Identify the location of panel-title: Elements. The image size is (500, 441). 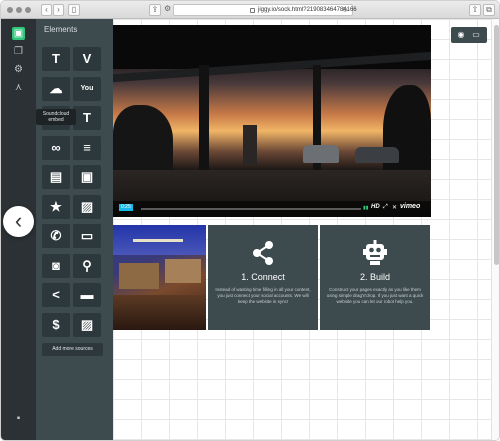
(61, 29).